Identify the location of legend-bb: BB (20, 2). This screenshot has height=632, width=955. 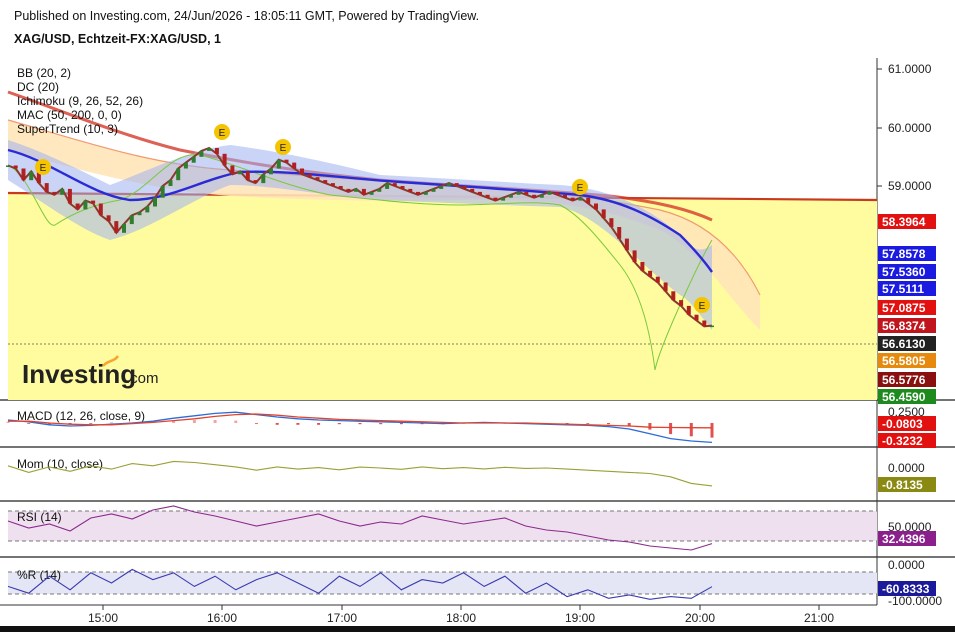
(44, 73).